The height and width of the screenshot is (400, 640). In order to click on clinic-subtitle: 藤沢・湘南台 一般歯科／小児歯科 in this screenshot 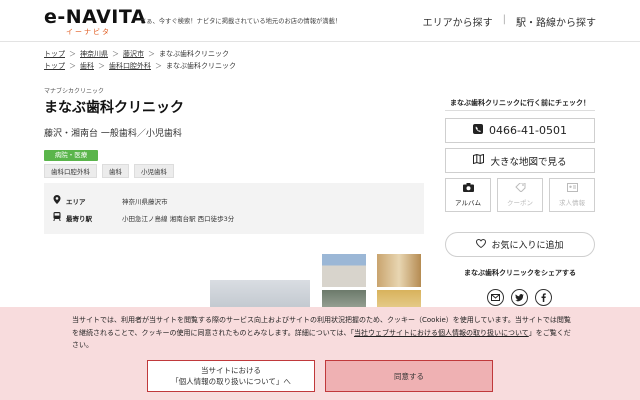, I will do `click(113, 134)`.